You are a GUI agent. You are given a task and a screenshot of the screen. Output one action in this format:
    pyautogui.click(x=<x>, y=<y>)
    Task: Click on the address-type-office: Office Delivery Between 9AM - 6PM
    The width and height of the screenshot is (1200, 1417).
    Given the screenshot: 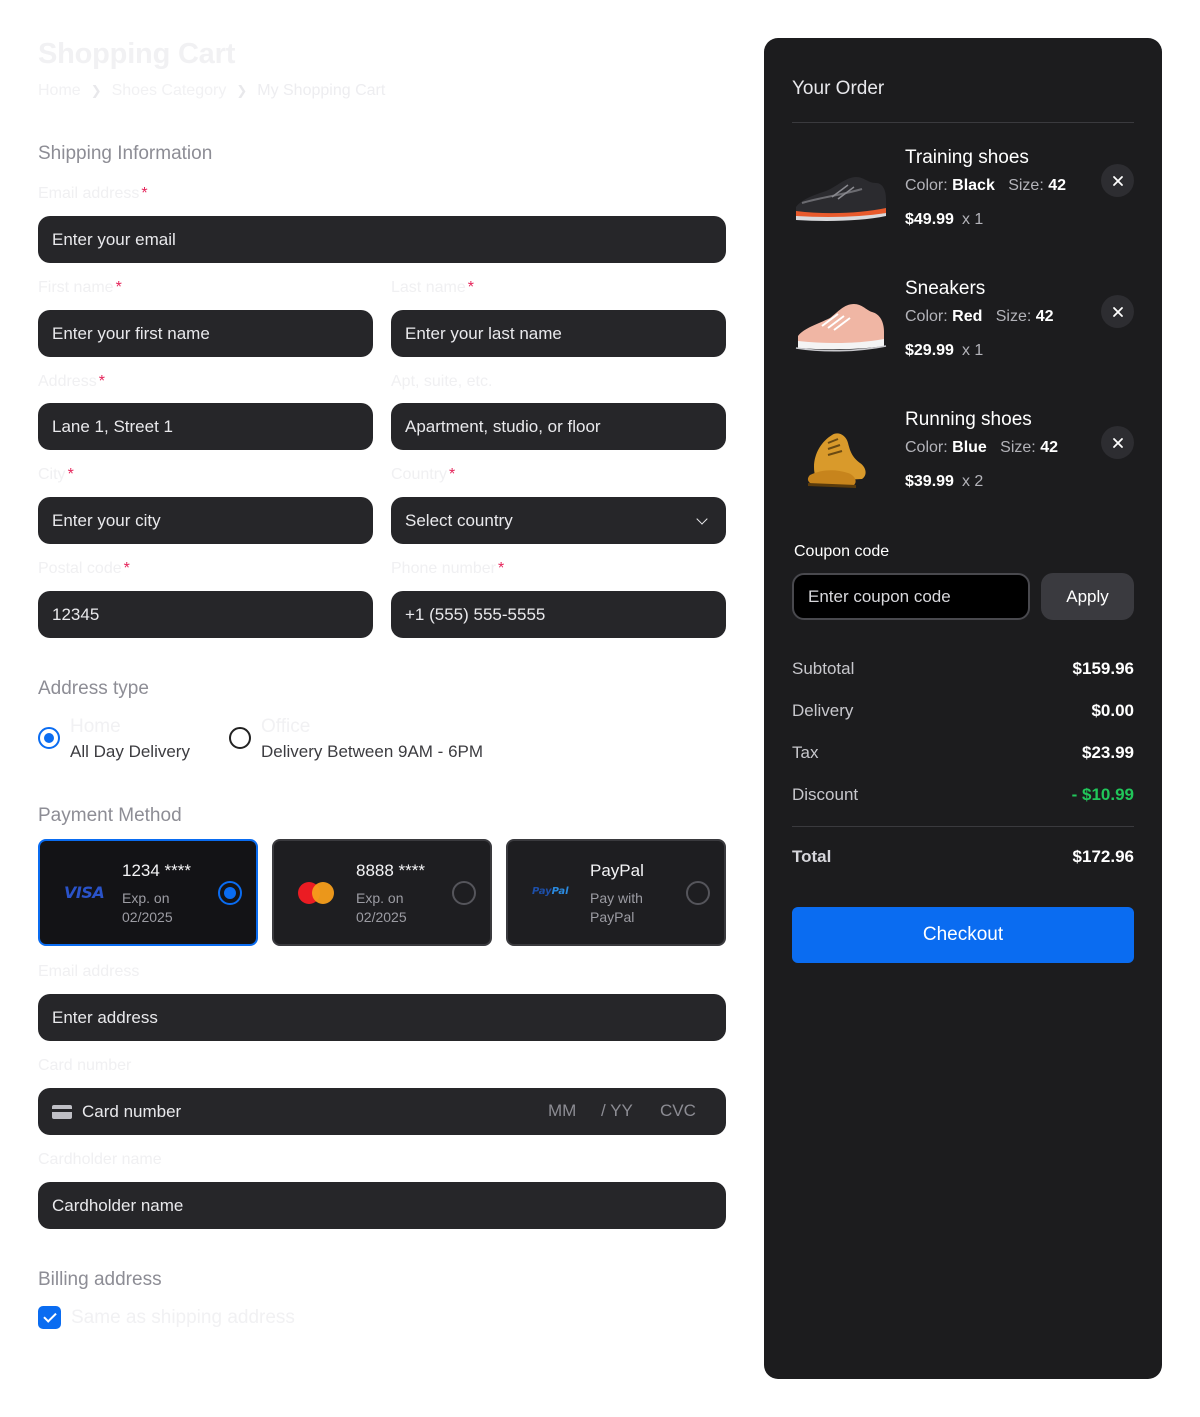 What is the action you would take?
    pyautogui.click(x=356, y=739)
    